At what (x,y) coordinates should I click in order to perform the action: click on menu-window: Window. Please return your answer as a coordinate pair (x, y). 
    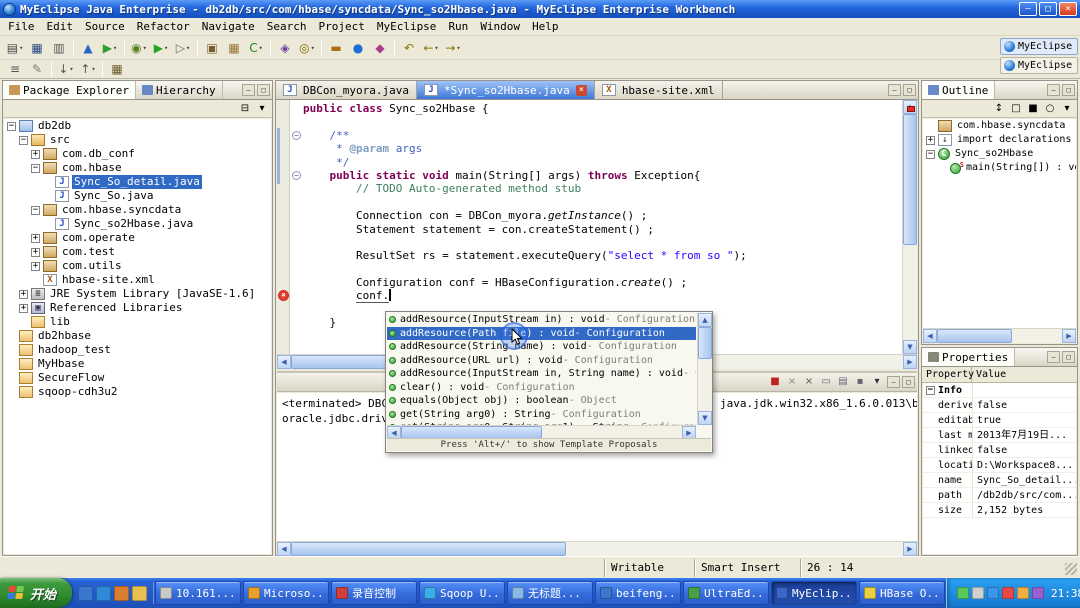
    Looking at the image, I should click on (500, 26).